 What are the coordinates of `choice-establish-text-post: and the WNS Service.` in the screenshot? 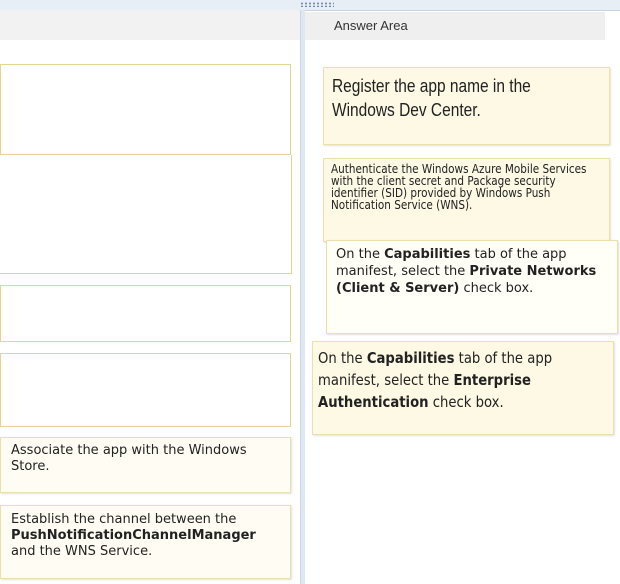 It's located at (82, 551).